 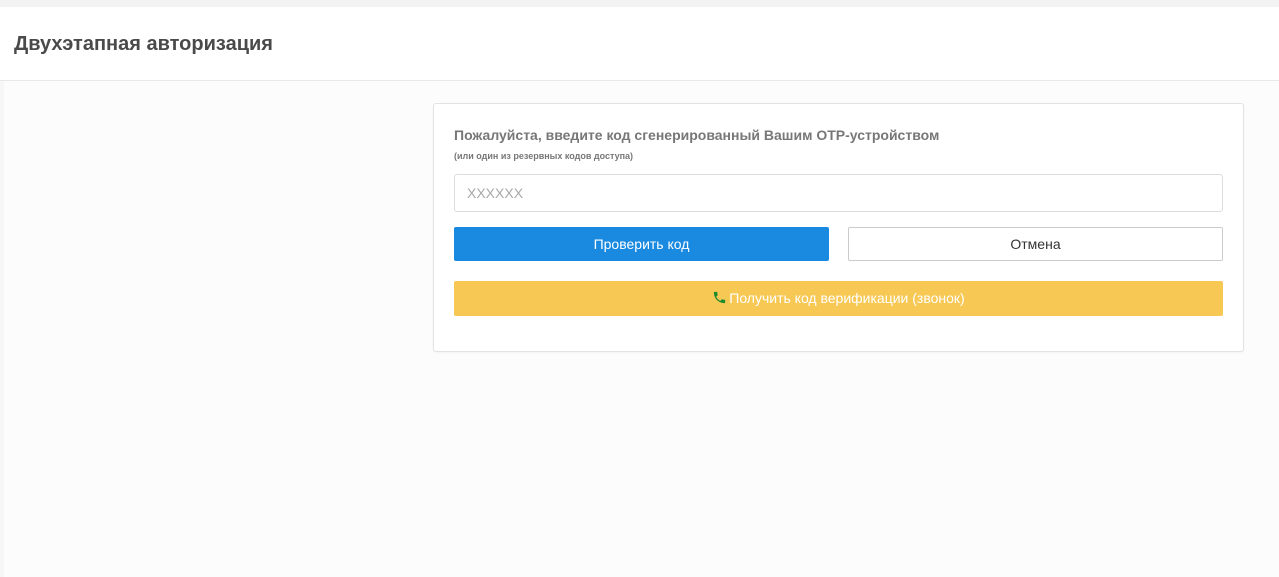 I want to click on cancel-button: Отмена, so click(x=1035, y=244).